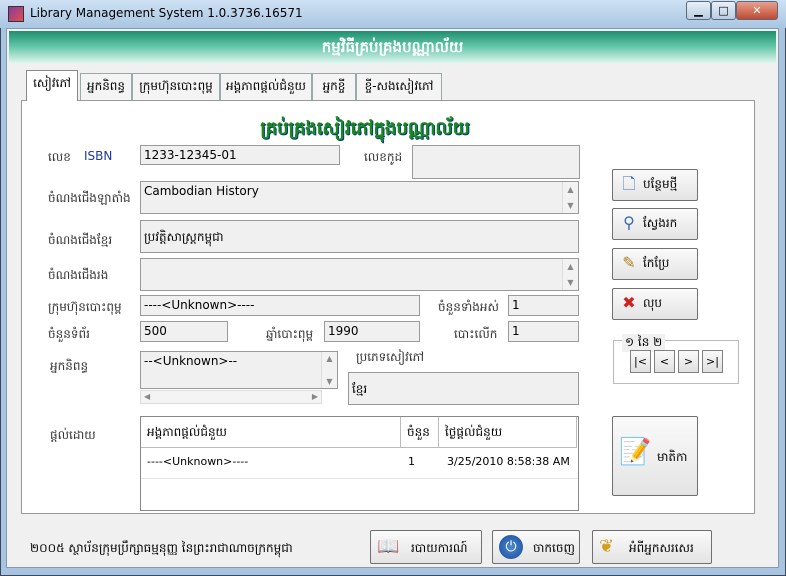  Describe the element at coordinates (390, 357) in the screenshot. I see `category-label: ប្រភេទសៀវភៅ` at that location.